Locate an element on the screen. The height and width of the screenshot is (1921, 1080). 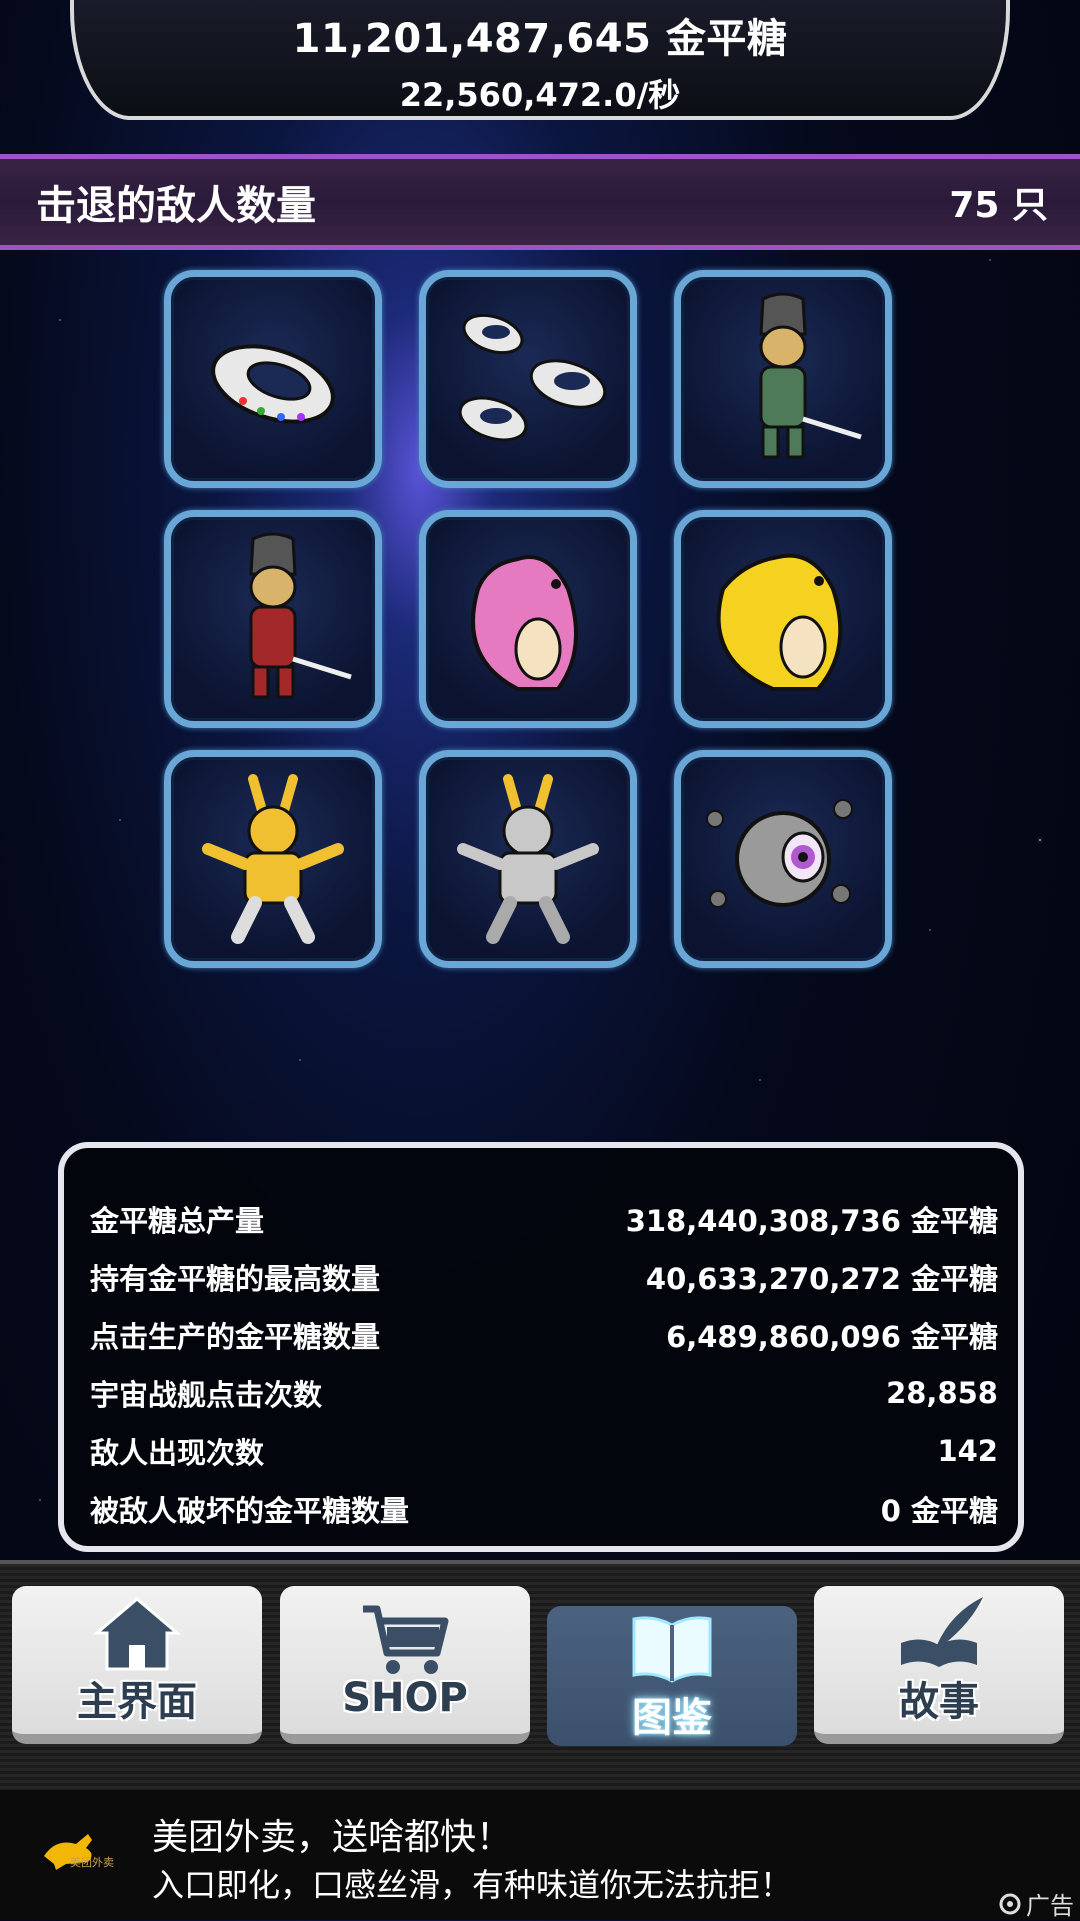
silver-rabbit-robot-icon is located at coordinates (528, 859).